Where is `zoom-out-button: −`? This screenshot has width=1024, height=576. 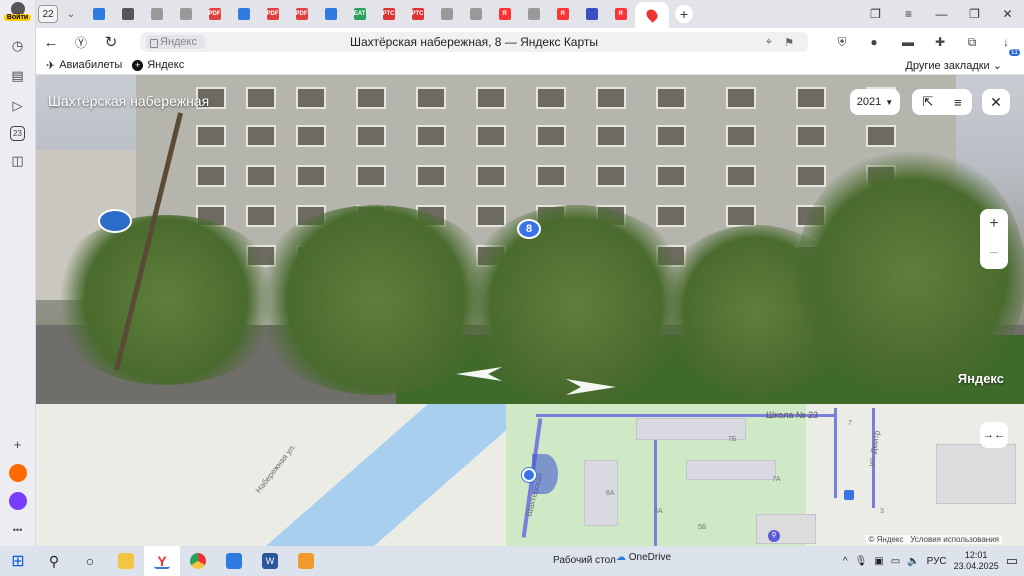
zoom-out-button: − is located at coordinates (993, 254).